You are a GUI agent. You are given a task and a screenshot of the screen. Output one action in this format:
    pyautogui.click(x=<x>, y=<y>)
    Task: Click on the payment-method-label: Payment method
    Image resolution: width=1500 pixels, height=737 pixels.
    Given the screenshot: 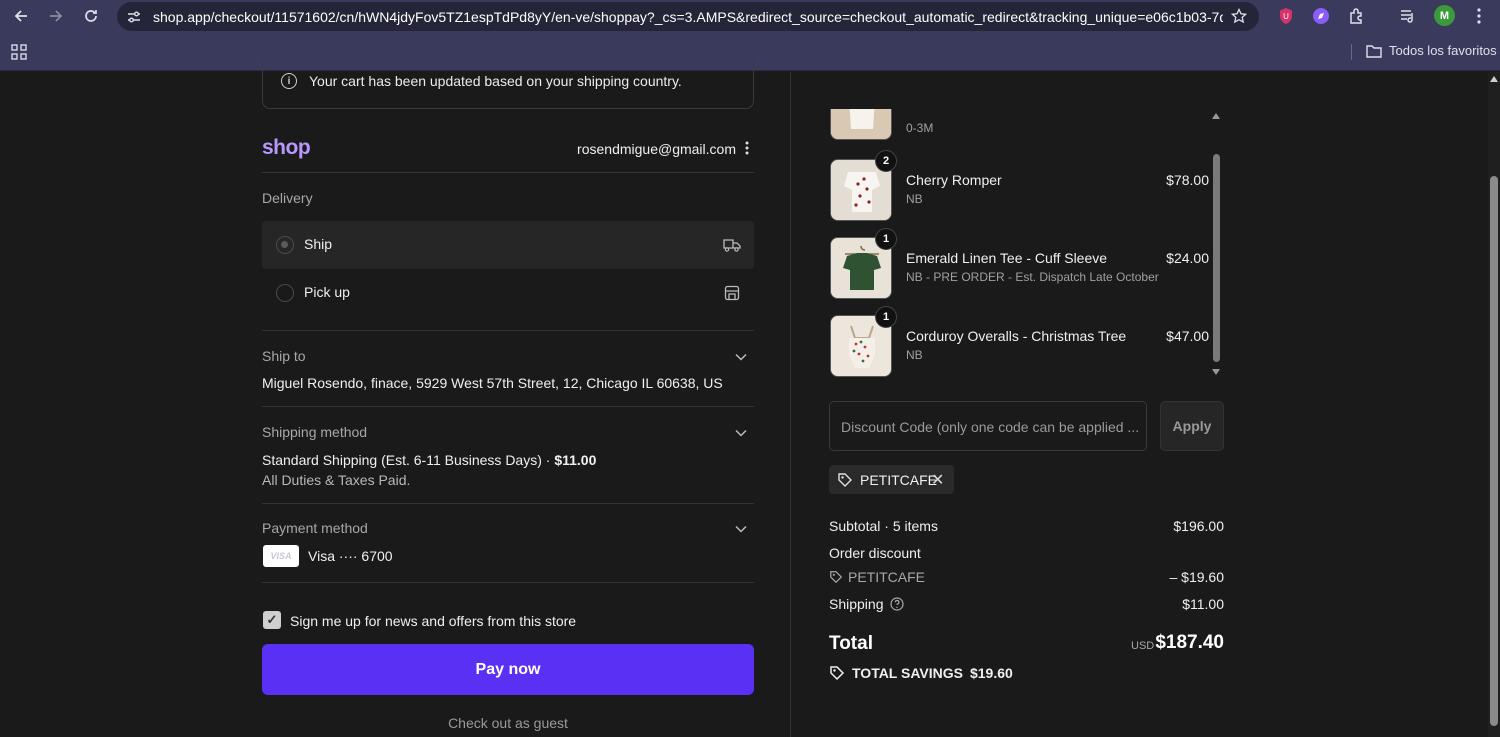 What is the action you would take?
    pyautogui.click(x=315, y=528)
    